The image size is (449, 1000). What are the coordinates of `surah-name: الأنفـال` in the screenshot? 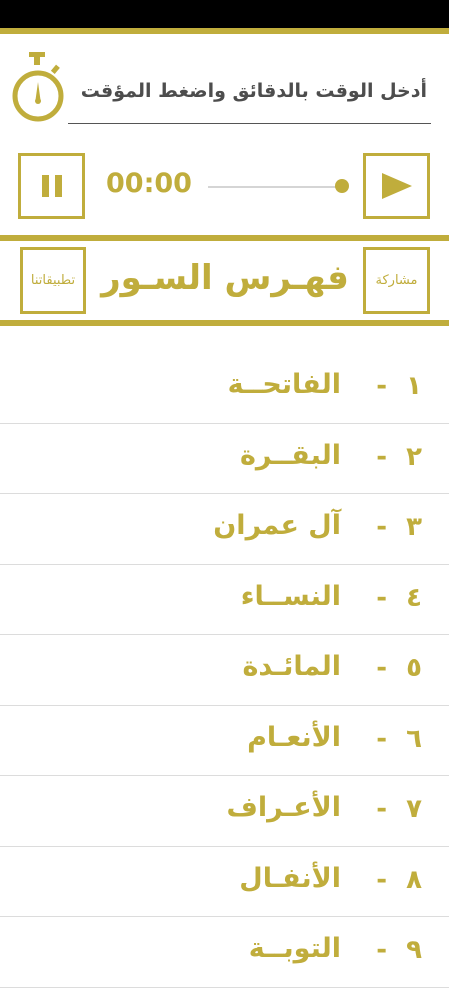 It's located at (290, 878).